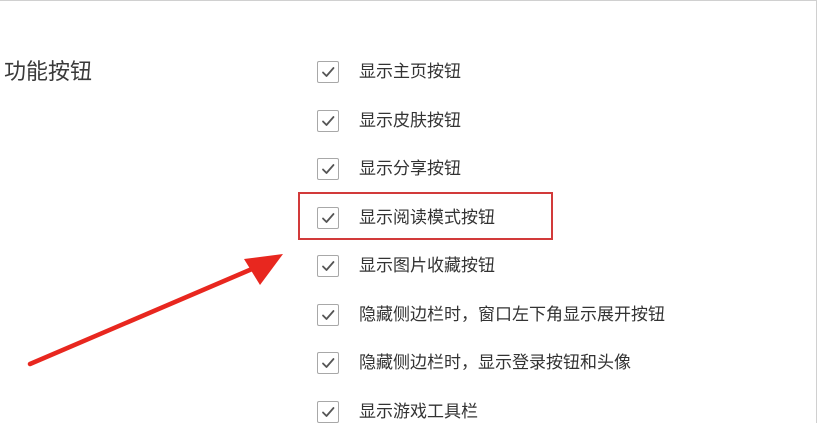 This screenshot has width=817, height=436. Describe the element at coordinates (557, 72) in the screenshot. I see `option-show-home-button: 显示主页按钮` at that location.